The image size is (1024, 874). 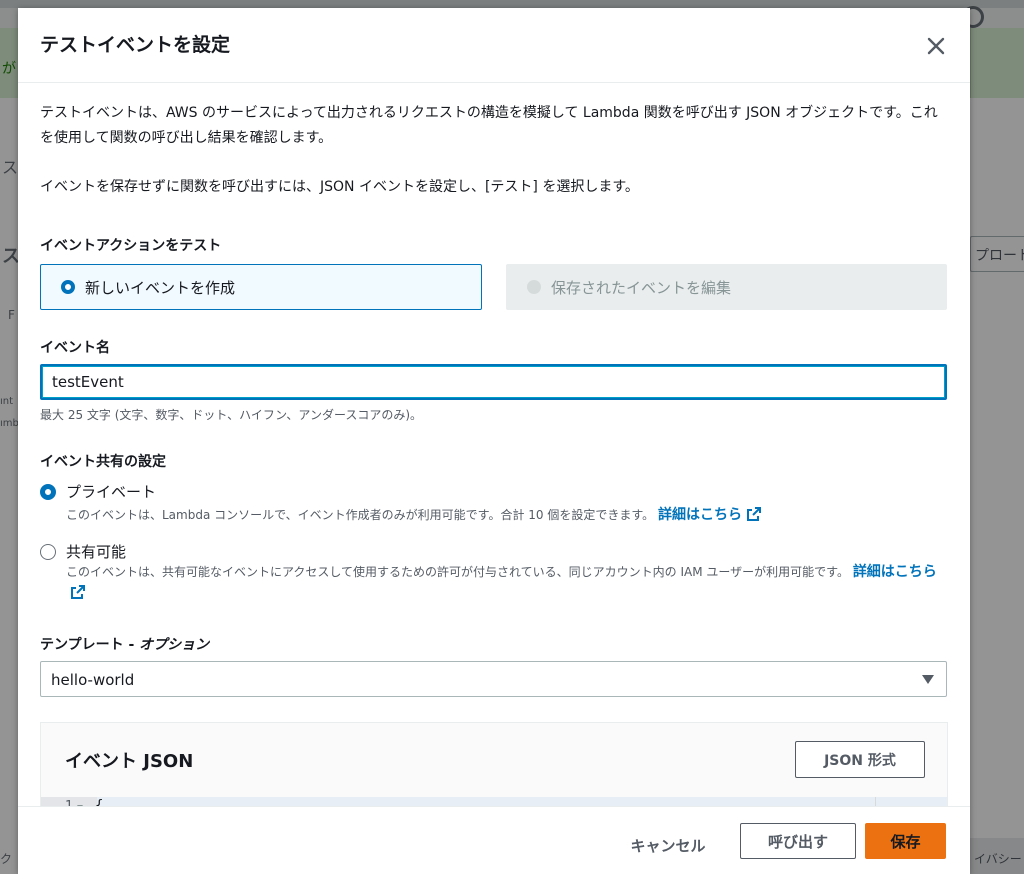 What do you see at coordinates (48, 491) in the screenshot?
I see `radio-checked-icon` at bounding box center [48, 491].